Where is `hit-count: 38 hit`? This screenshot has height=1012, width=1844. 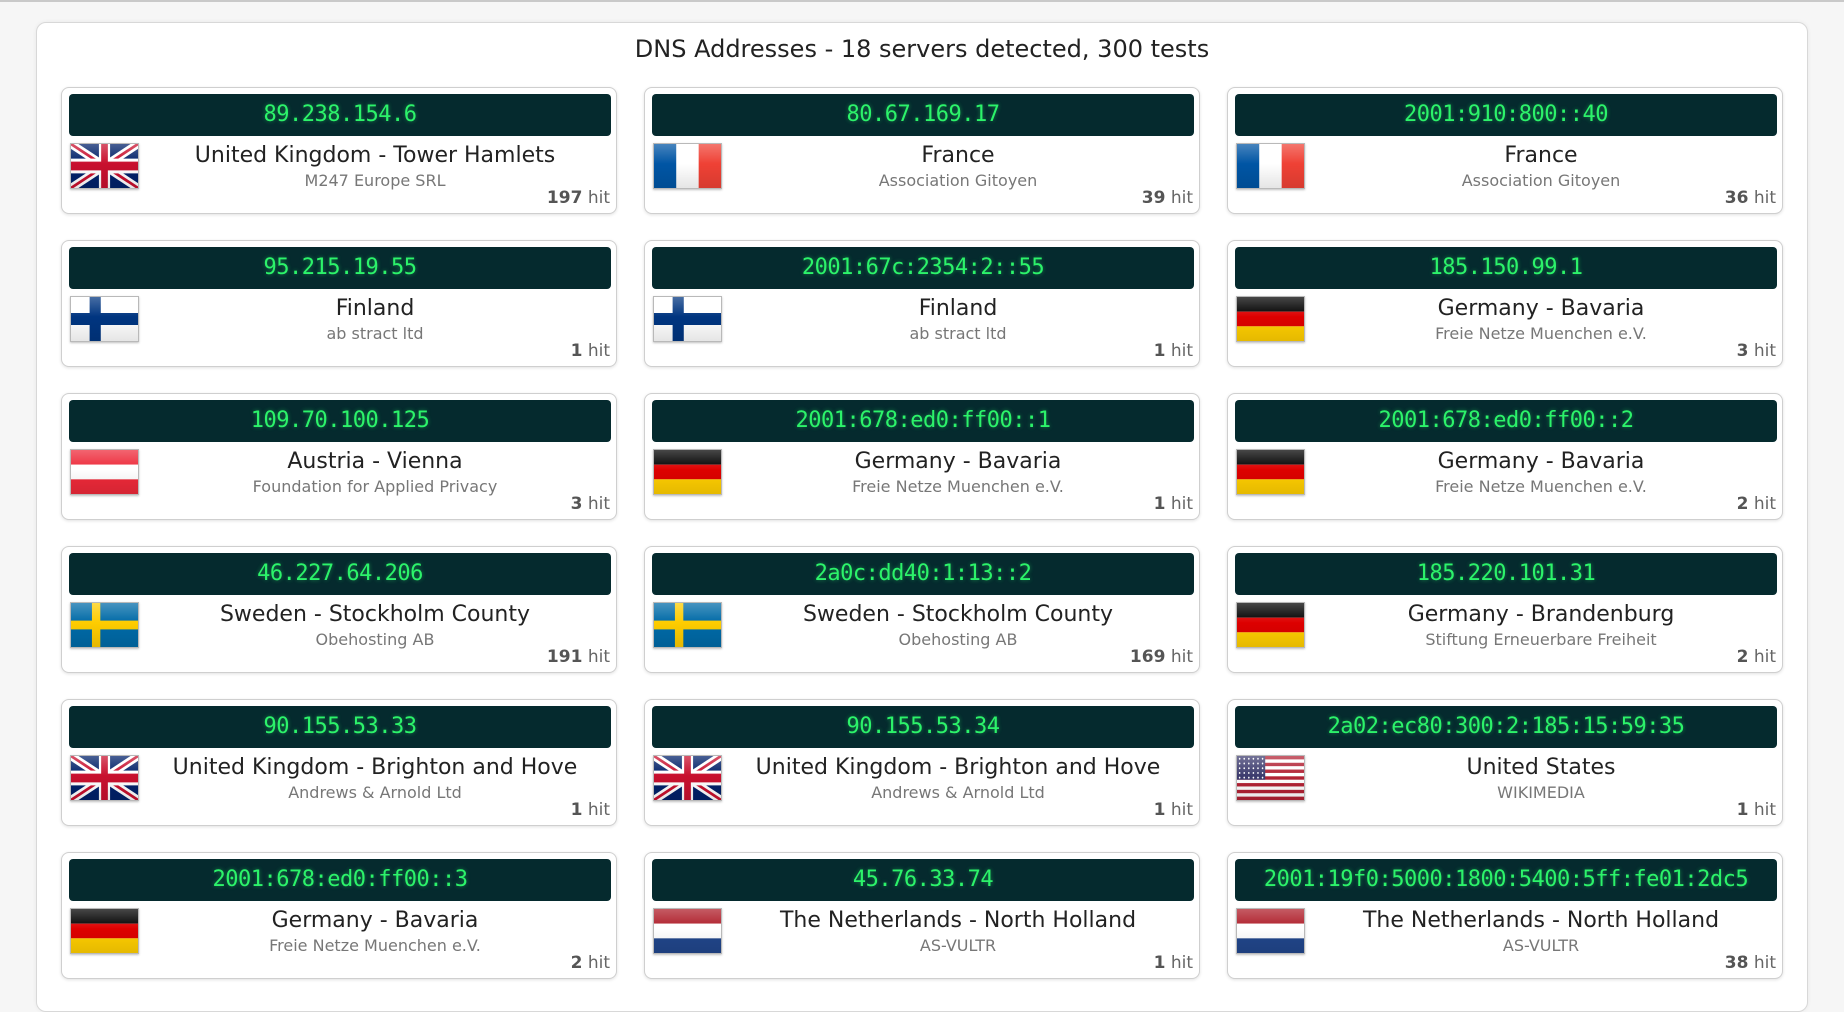 hit-count: 38 hit is located at coordinates (1750, 963).